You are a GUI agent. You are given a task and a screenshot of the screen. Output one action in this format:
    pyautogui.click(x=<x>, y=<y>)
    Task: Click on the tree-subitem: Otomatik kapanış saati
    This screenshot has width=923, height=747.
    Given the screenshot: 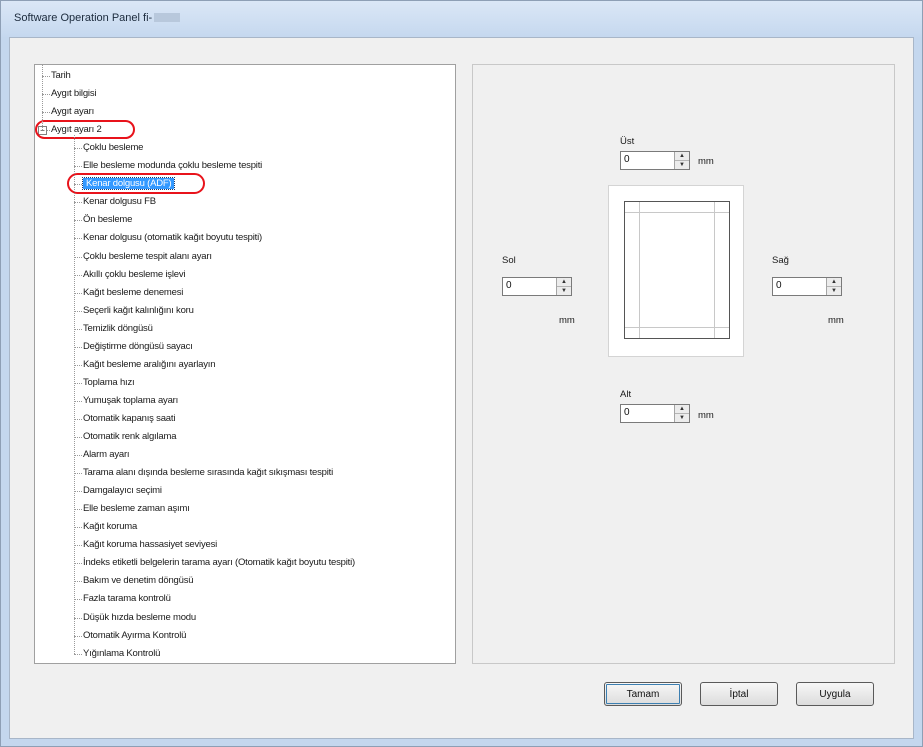 What is the action you would take?
    pyautogui.click(x=129, y=419)
    